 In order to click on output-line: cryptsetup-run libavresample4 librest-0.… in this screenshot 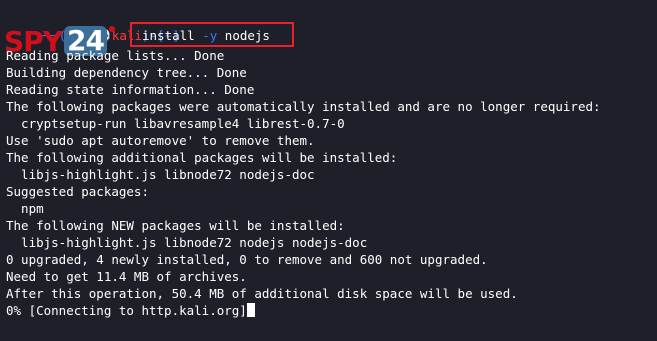, I will do `click(175, 123)`.